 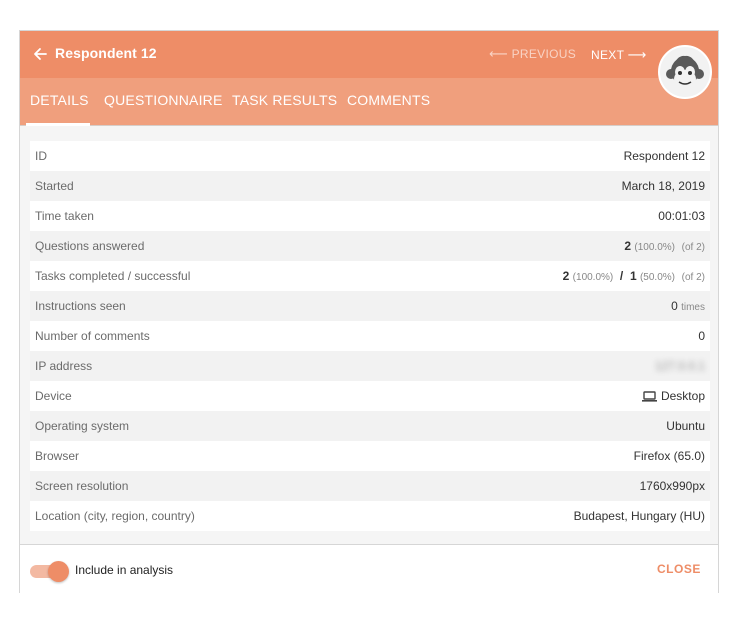 What do you see at coordinates (370, 306) in the screenshot?
I see `table-row: Instructions seen 0 times` at bounding box center [370, 306].